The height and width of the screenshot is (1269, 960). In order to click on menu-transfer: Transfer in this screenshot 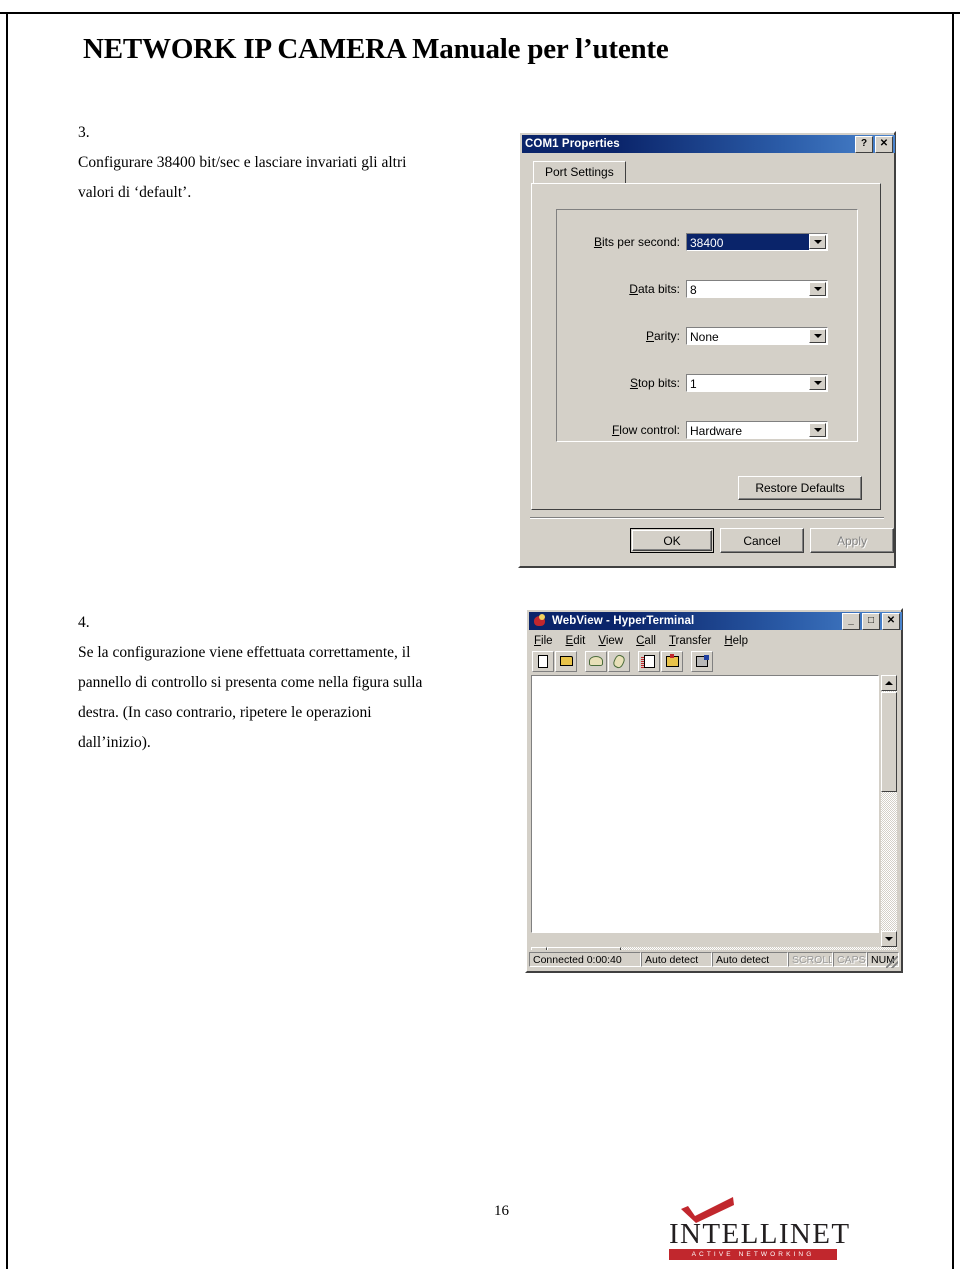, I will do `click(690, 641)`.